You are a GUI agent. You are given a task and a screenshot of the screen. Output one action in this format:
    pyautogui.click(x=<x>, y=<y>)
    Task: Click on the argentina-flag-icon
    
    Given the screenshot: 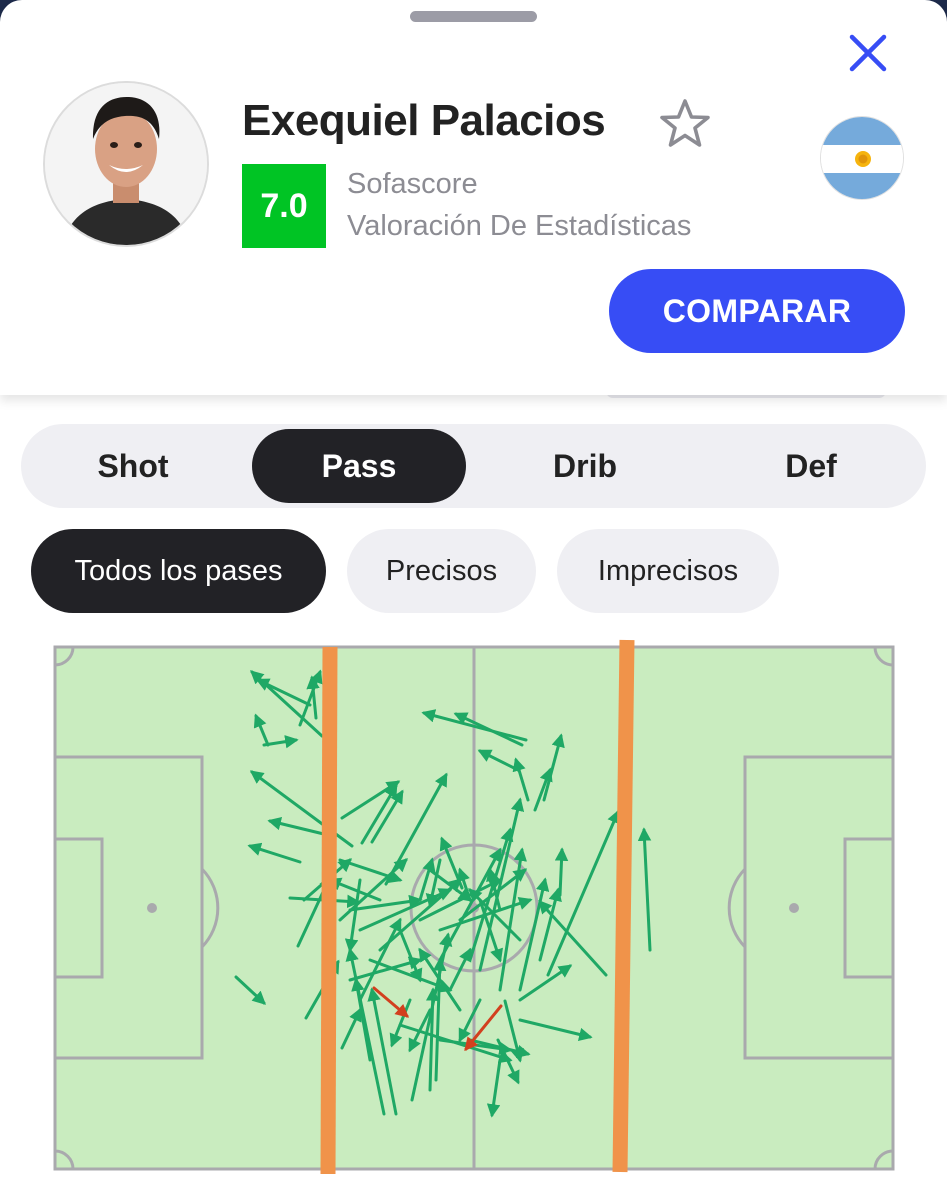 What is the action you would take?
    pyautogui.click(x=862, y=158)
    